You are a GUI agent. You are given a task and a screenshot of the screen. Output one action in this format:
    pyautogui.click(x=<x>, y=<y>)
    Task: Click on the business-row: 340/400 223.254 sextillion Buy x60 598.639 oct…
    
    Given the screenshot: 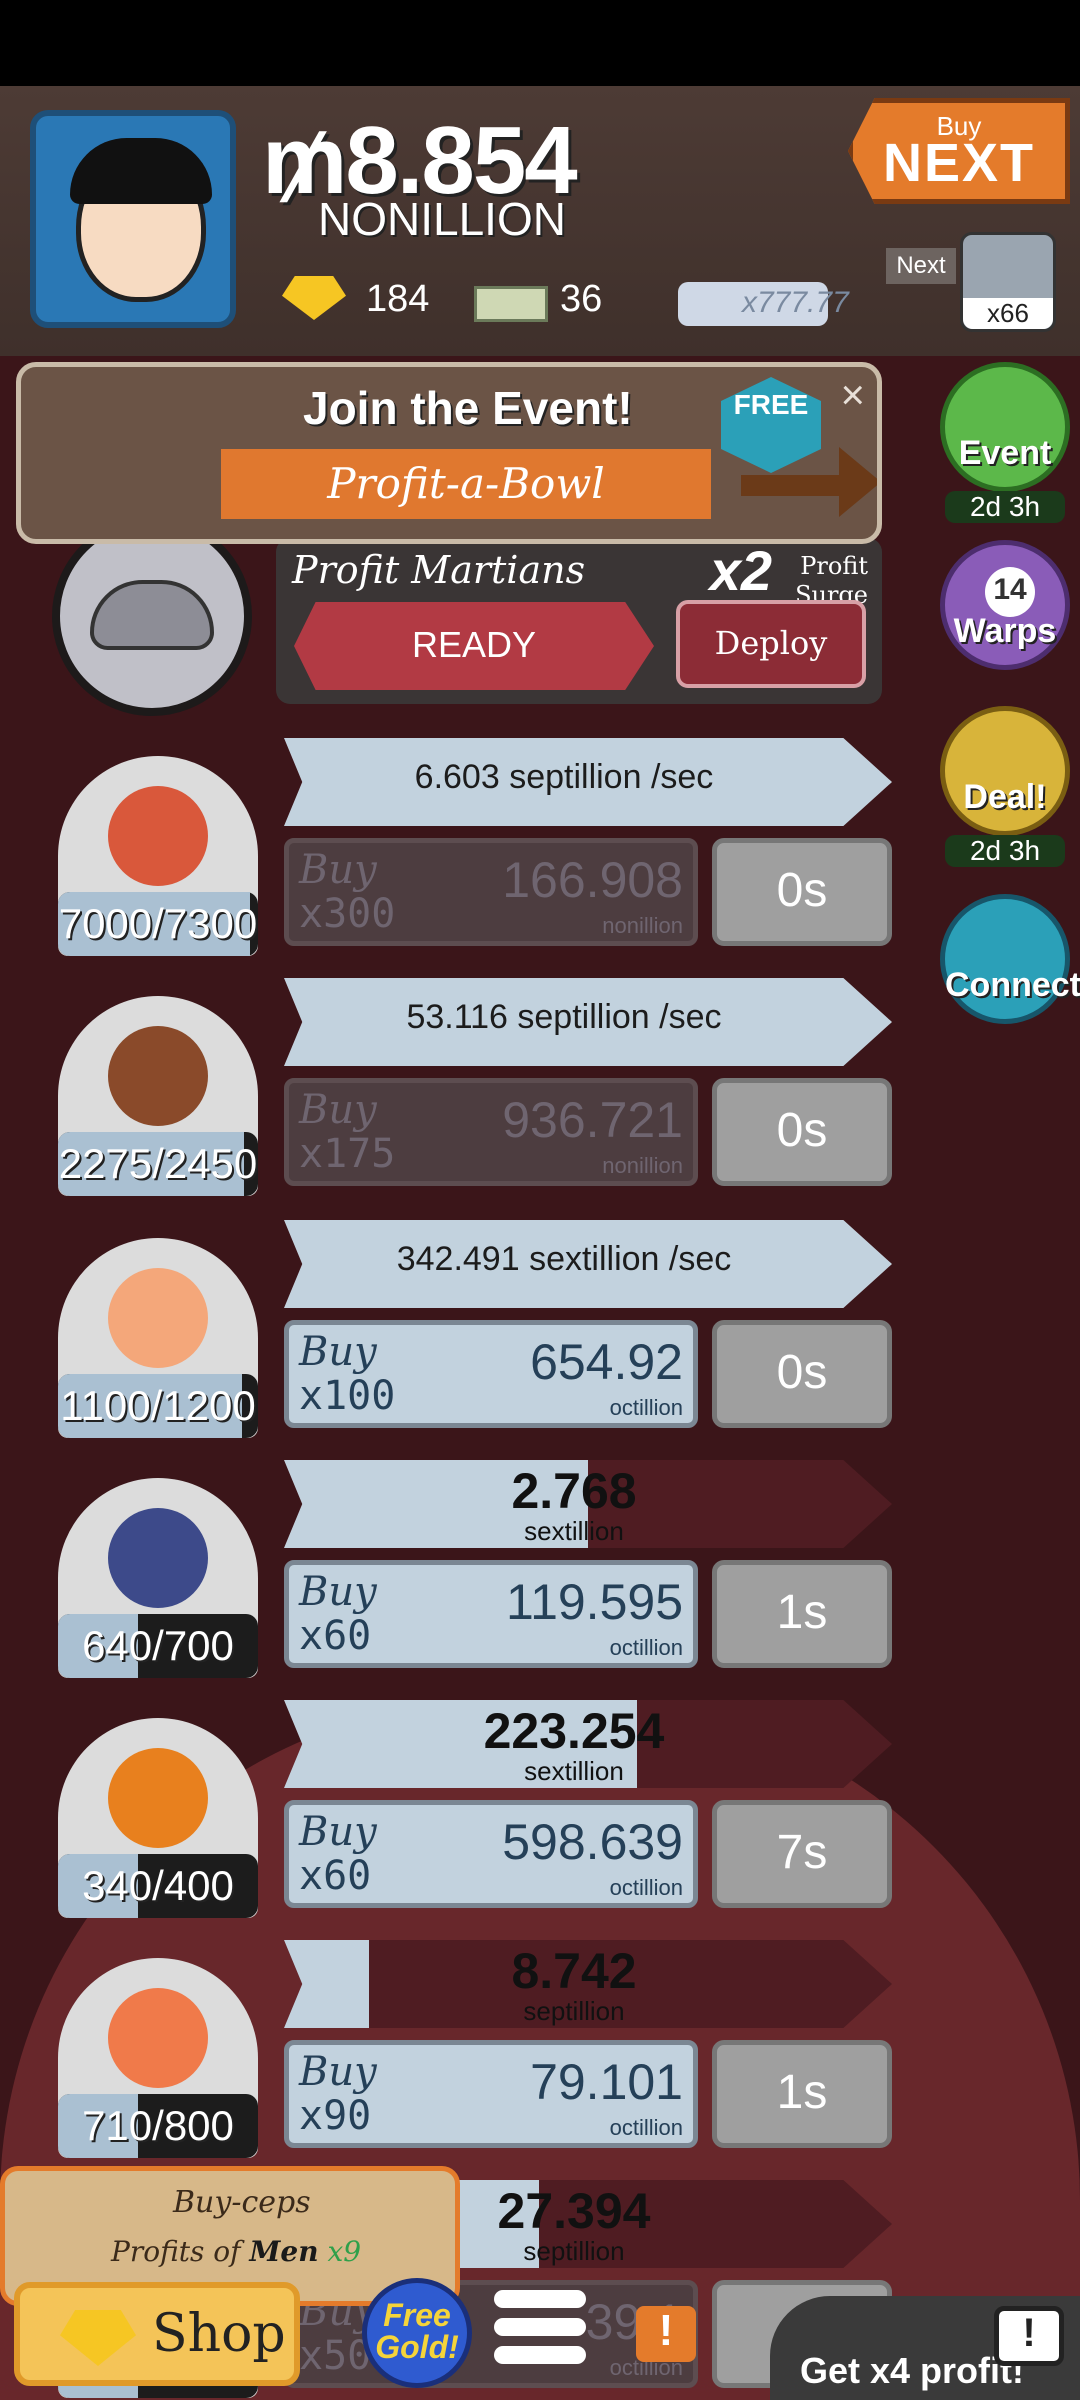 What is the action you would take?
    pyautogui.click(x=450, y=1813)
    